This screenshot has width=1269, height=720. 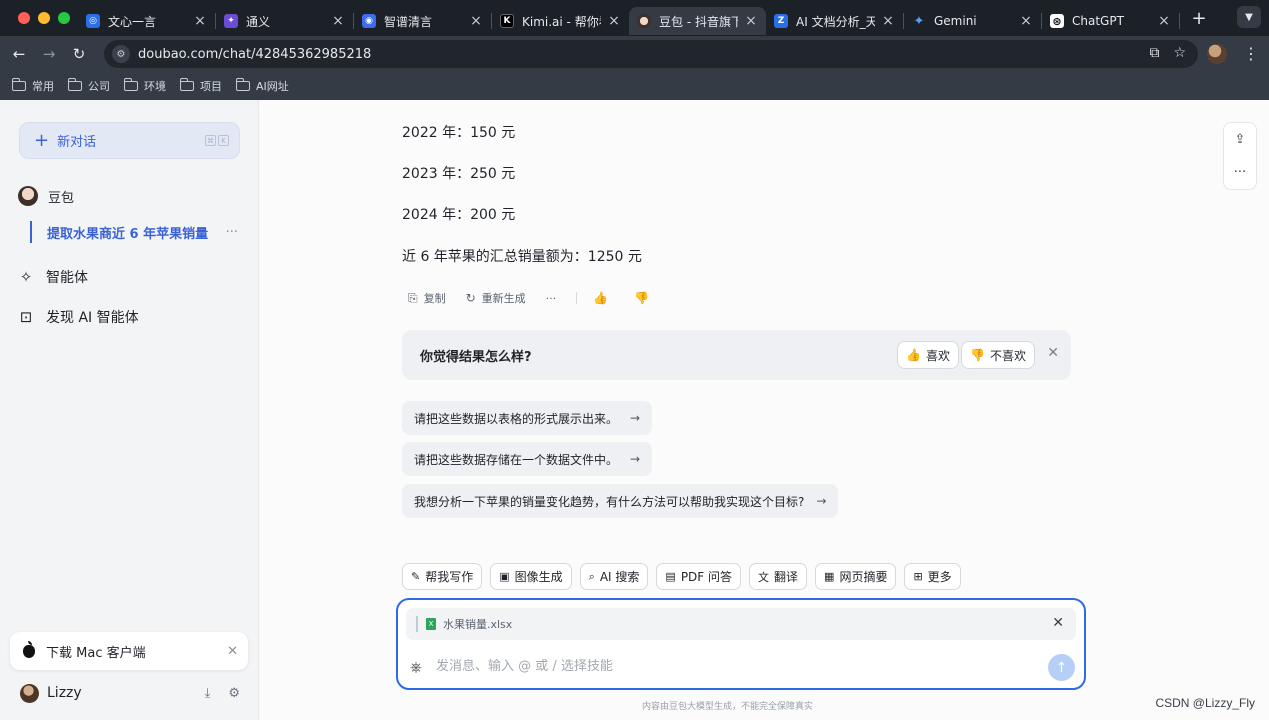 What do you see at coordinates (79, 54) in the screenshot?
I see `reload-icon: ↻` at bounding box center [79, 54].